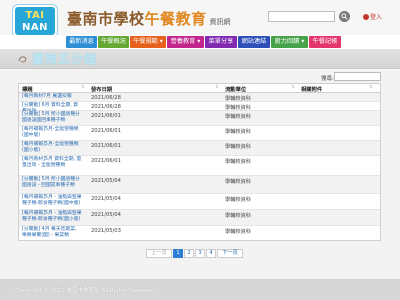 This screenshot has height=300, width=400. I want to click on search-input, so click(357, 76).